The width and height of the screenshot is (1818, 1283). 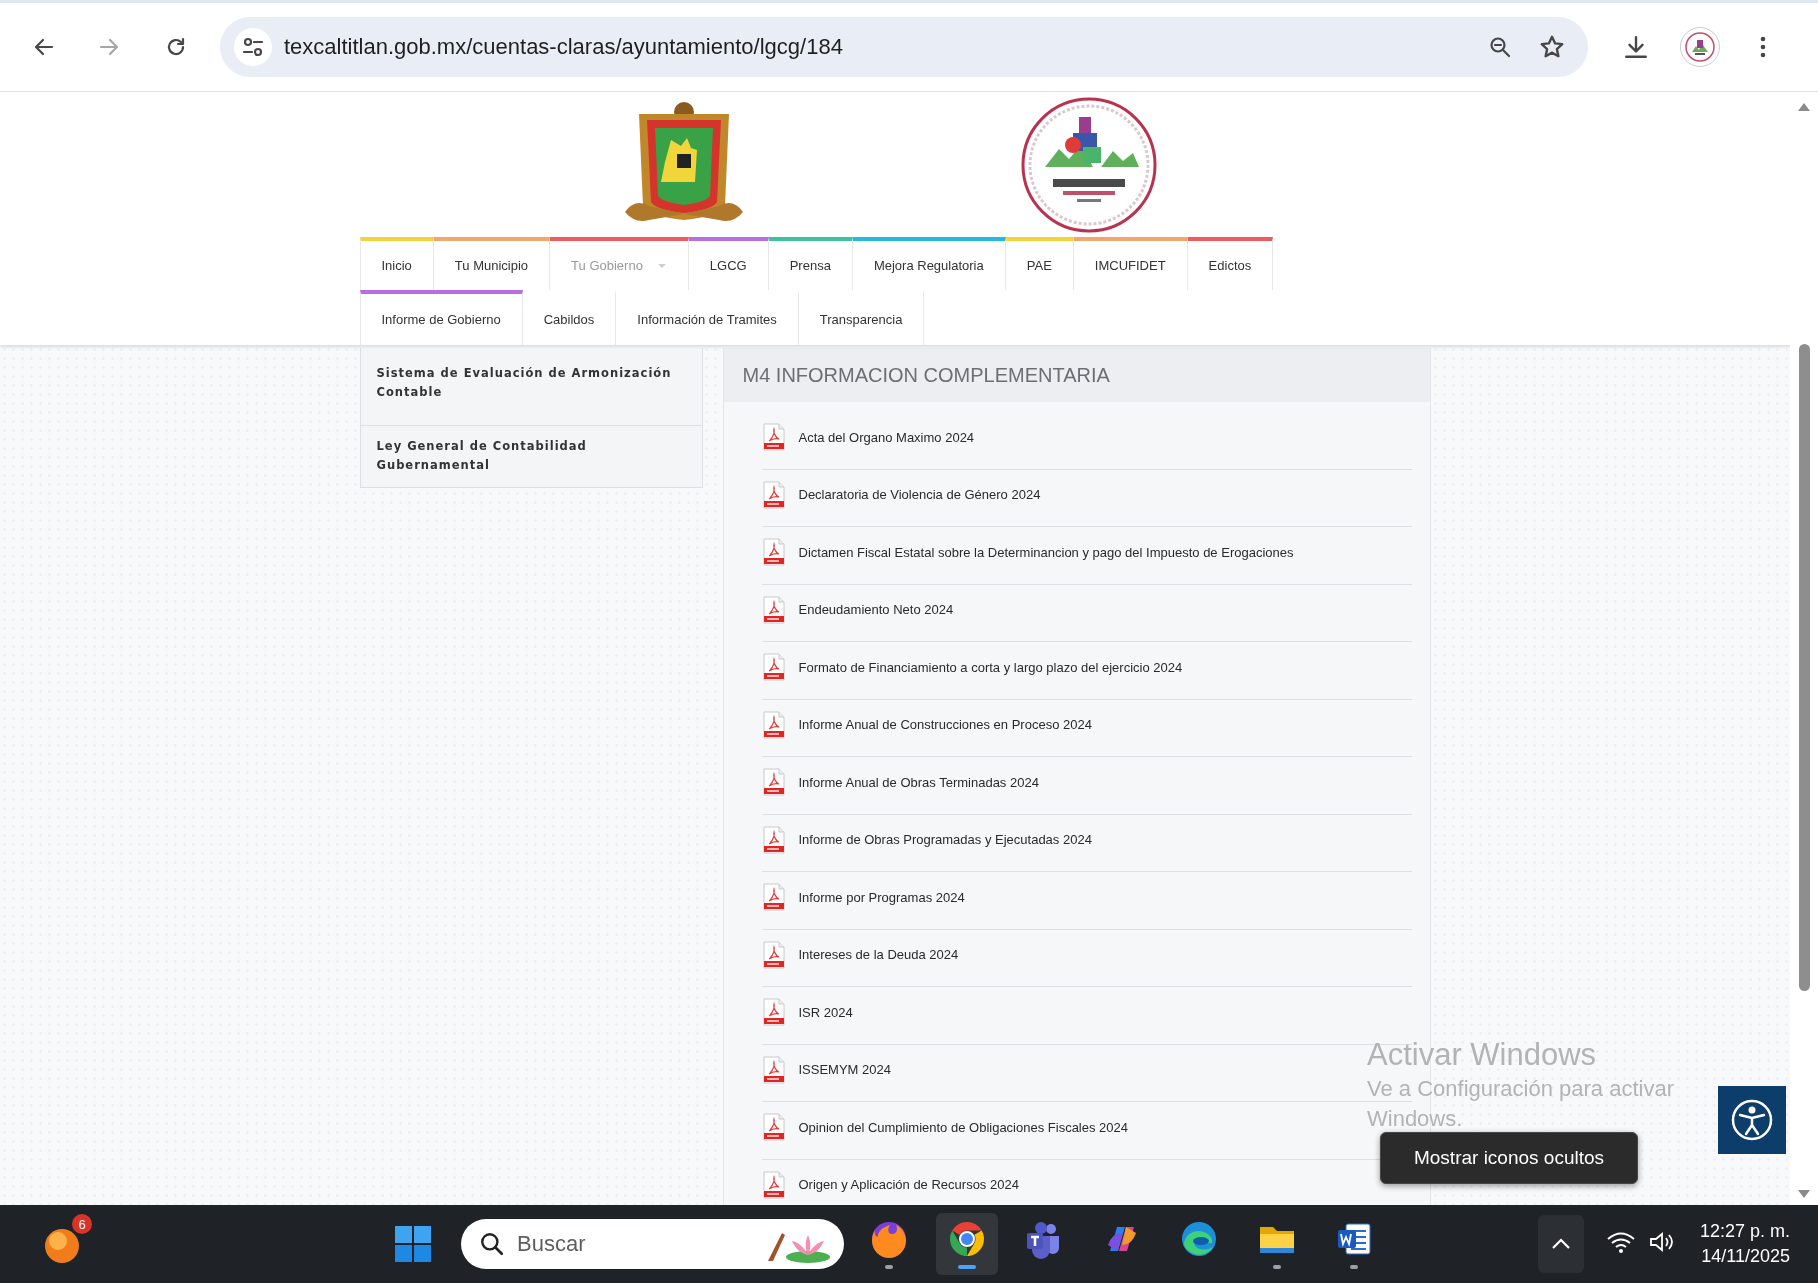 I want to click on nav-tab: IMCUFIDET, so click(x=1130, y=263).